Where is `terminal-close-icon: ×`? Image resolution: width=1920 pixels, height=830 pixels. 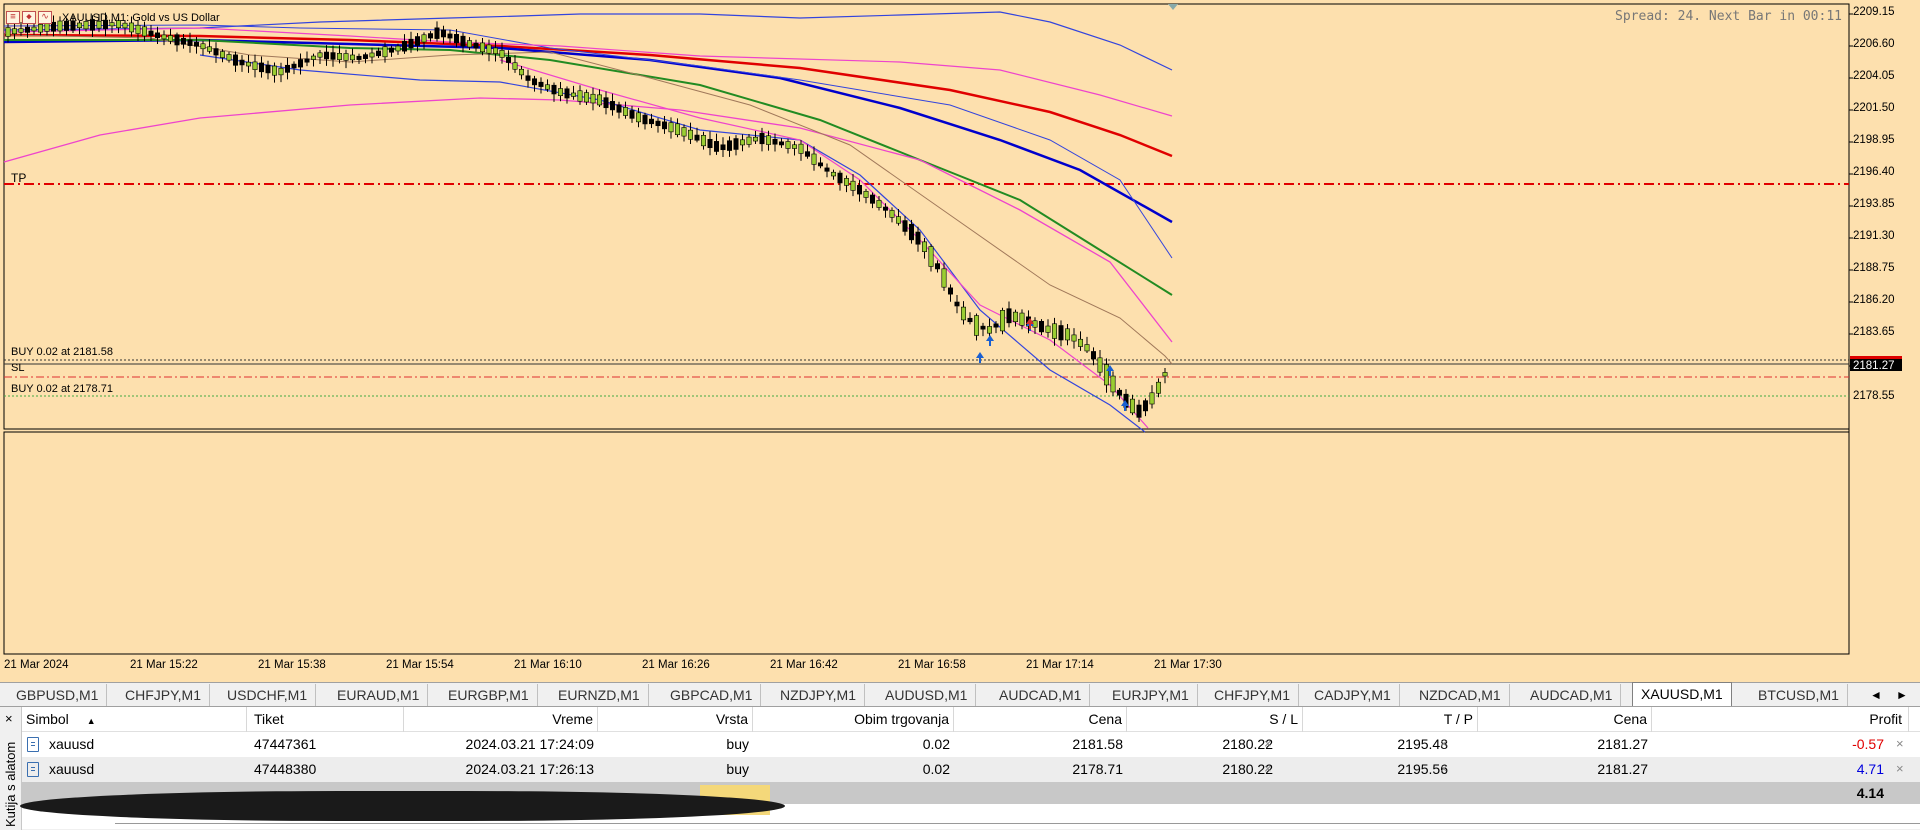
terminal-close-icon: × is located at coordinates (9, 718).